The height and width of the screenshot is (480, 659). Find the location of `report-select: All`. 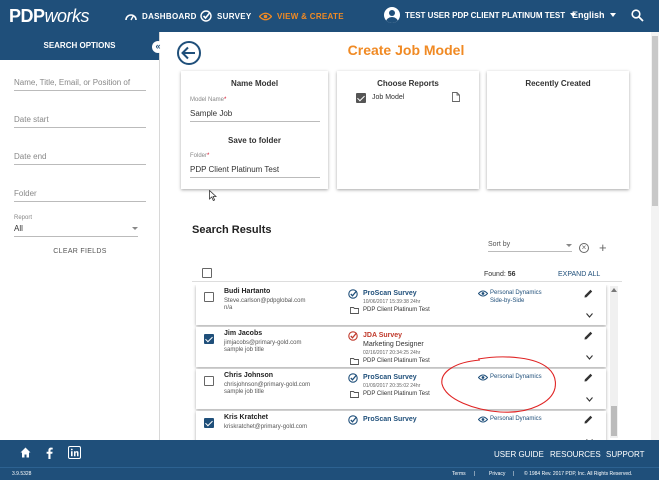

report-select: All is located at coordinates (76, 230).